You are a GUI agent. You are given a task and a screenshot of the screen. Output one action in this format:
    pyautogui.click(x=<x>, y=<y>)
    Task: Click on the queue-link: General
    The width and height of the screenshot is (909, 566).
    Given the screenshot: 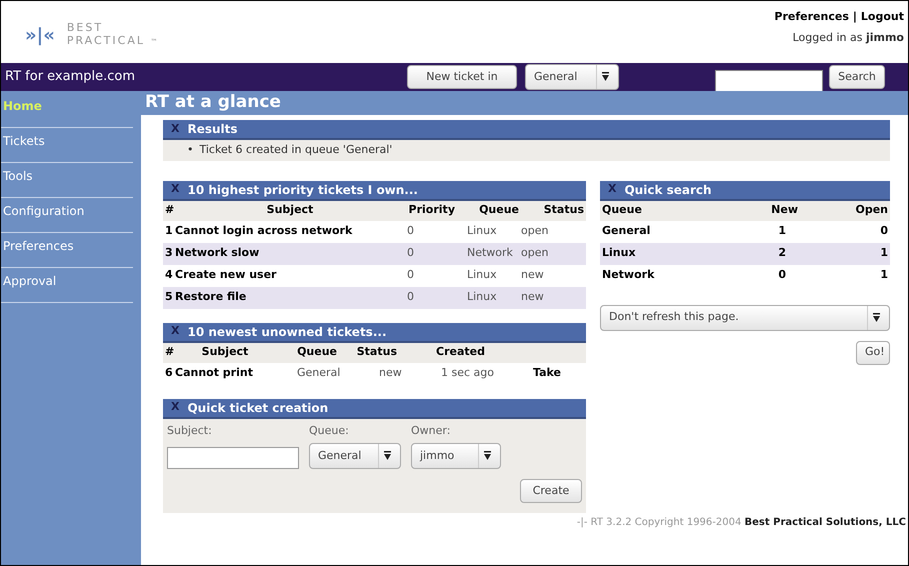 What is the action you would take?
    pyautogui.click(x=670, y=231)
    